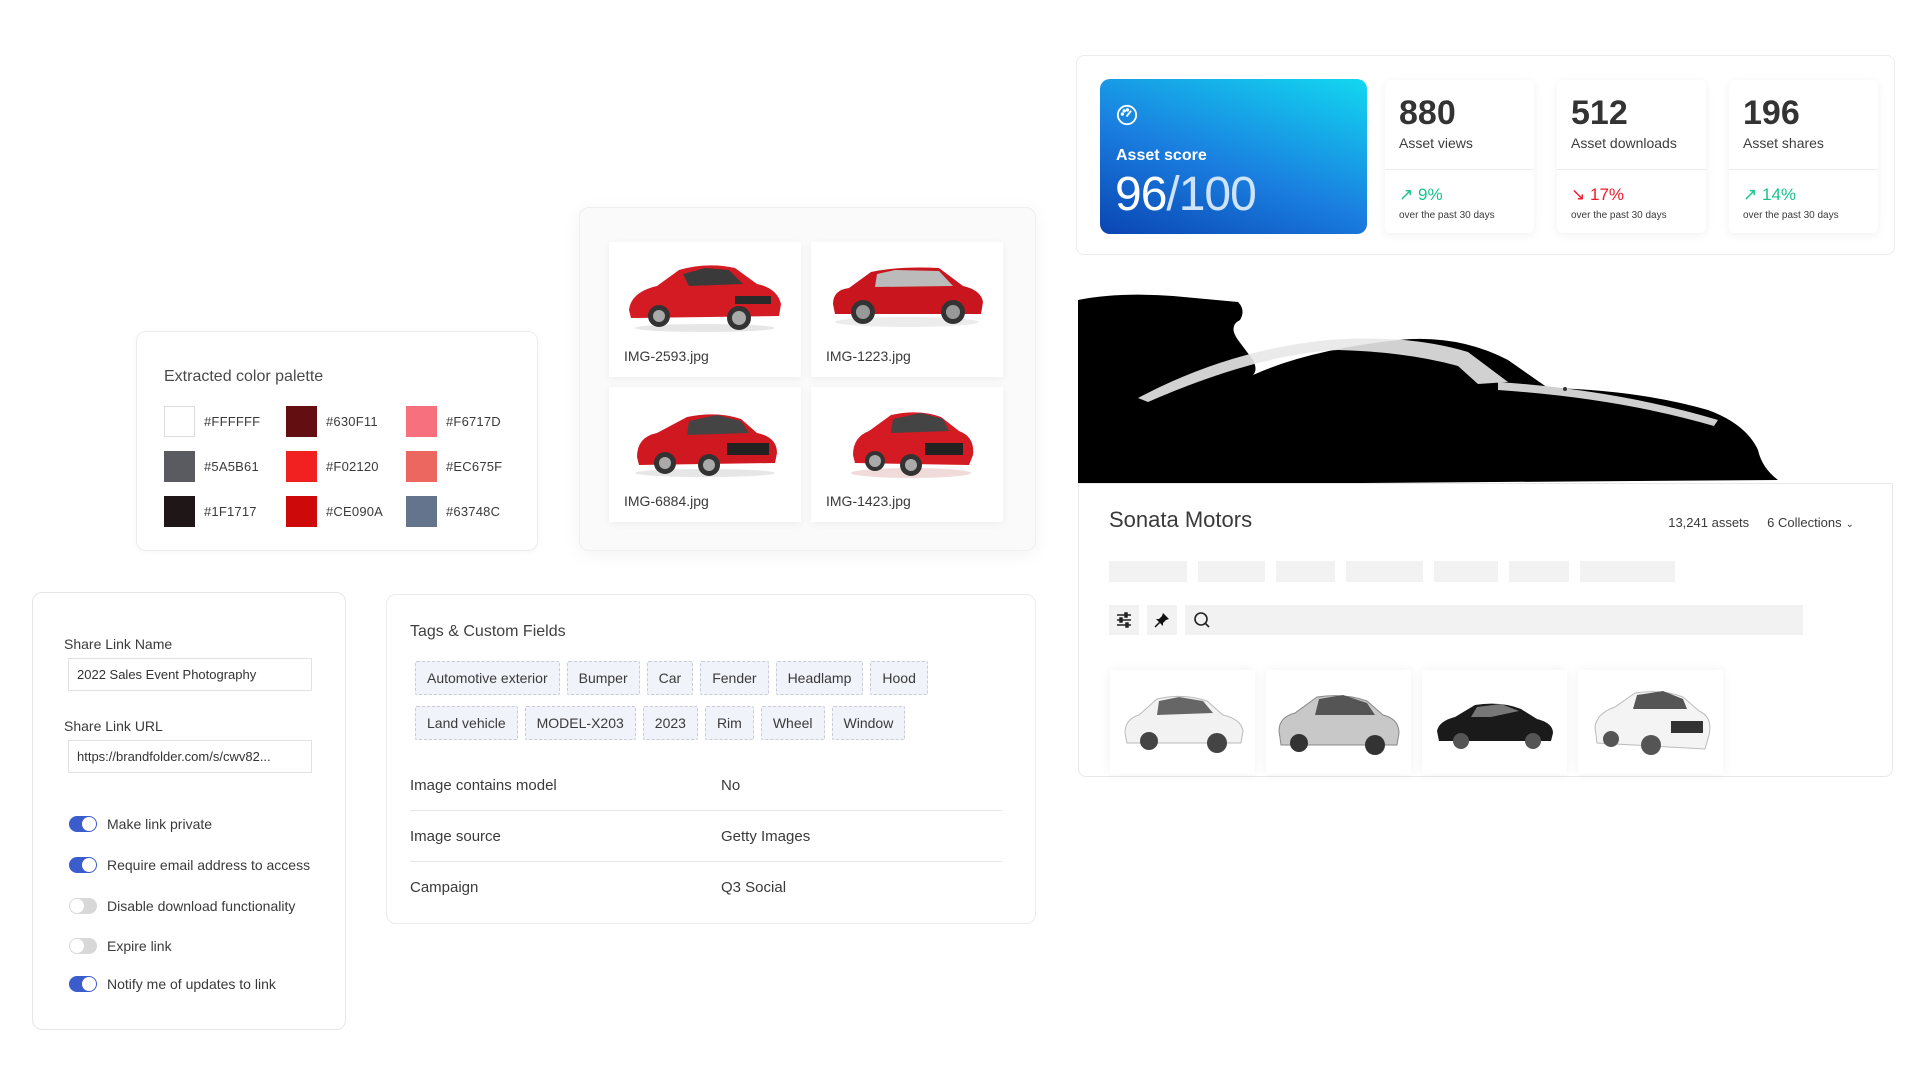 The image size is (1920, 1080). What do you see at coordinates (1127, 115) in the screenshot?
I see `gauge-icon` at bounding box center [1127, 115].